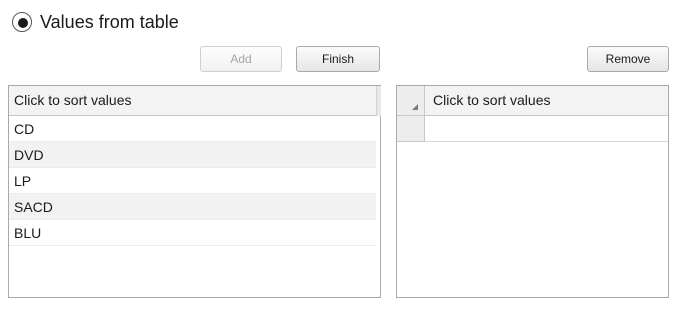 The image size is (673, 314). What do you see at coordinates (415, 107) in the screenshot?
I see `corner-triangle-icon` at bounding box center [415, 107].